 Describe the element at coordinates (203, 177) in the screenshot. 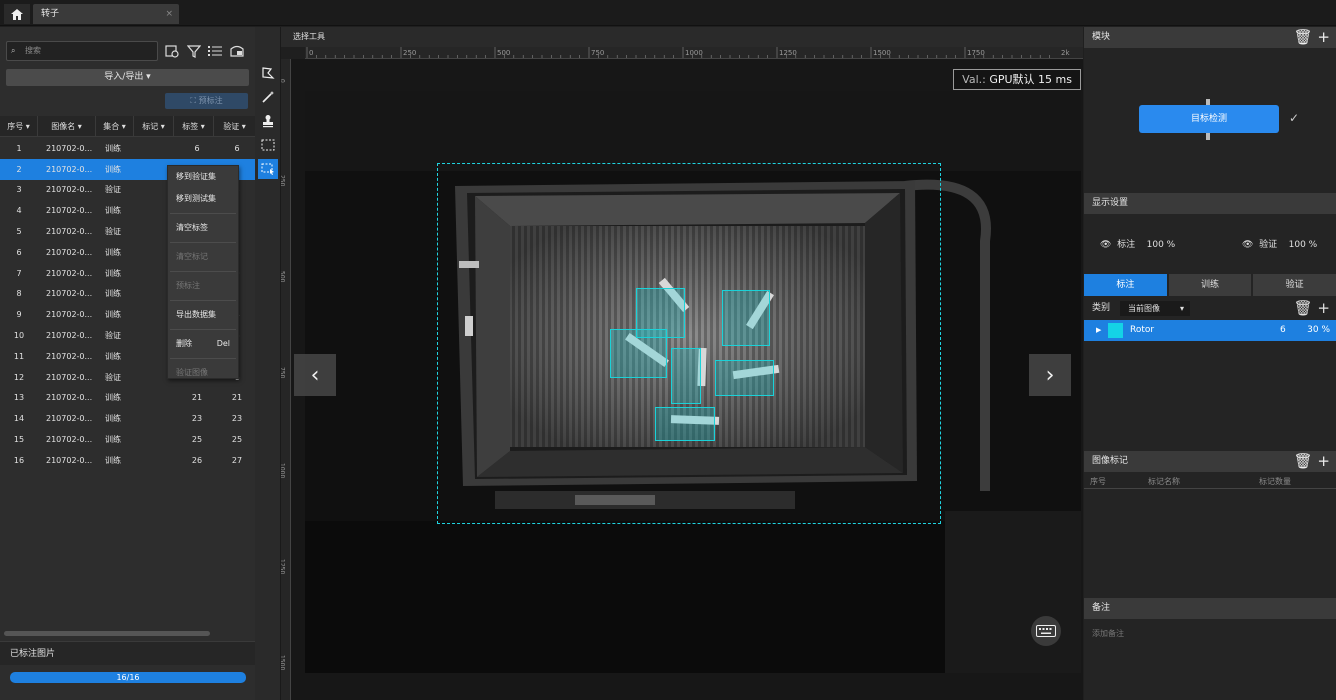

I see `menu-item-move-to-validation: 移到验证集` at that location.